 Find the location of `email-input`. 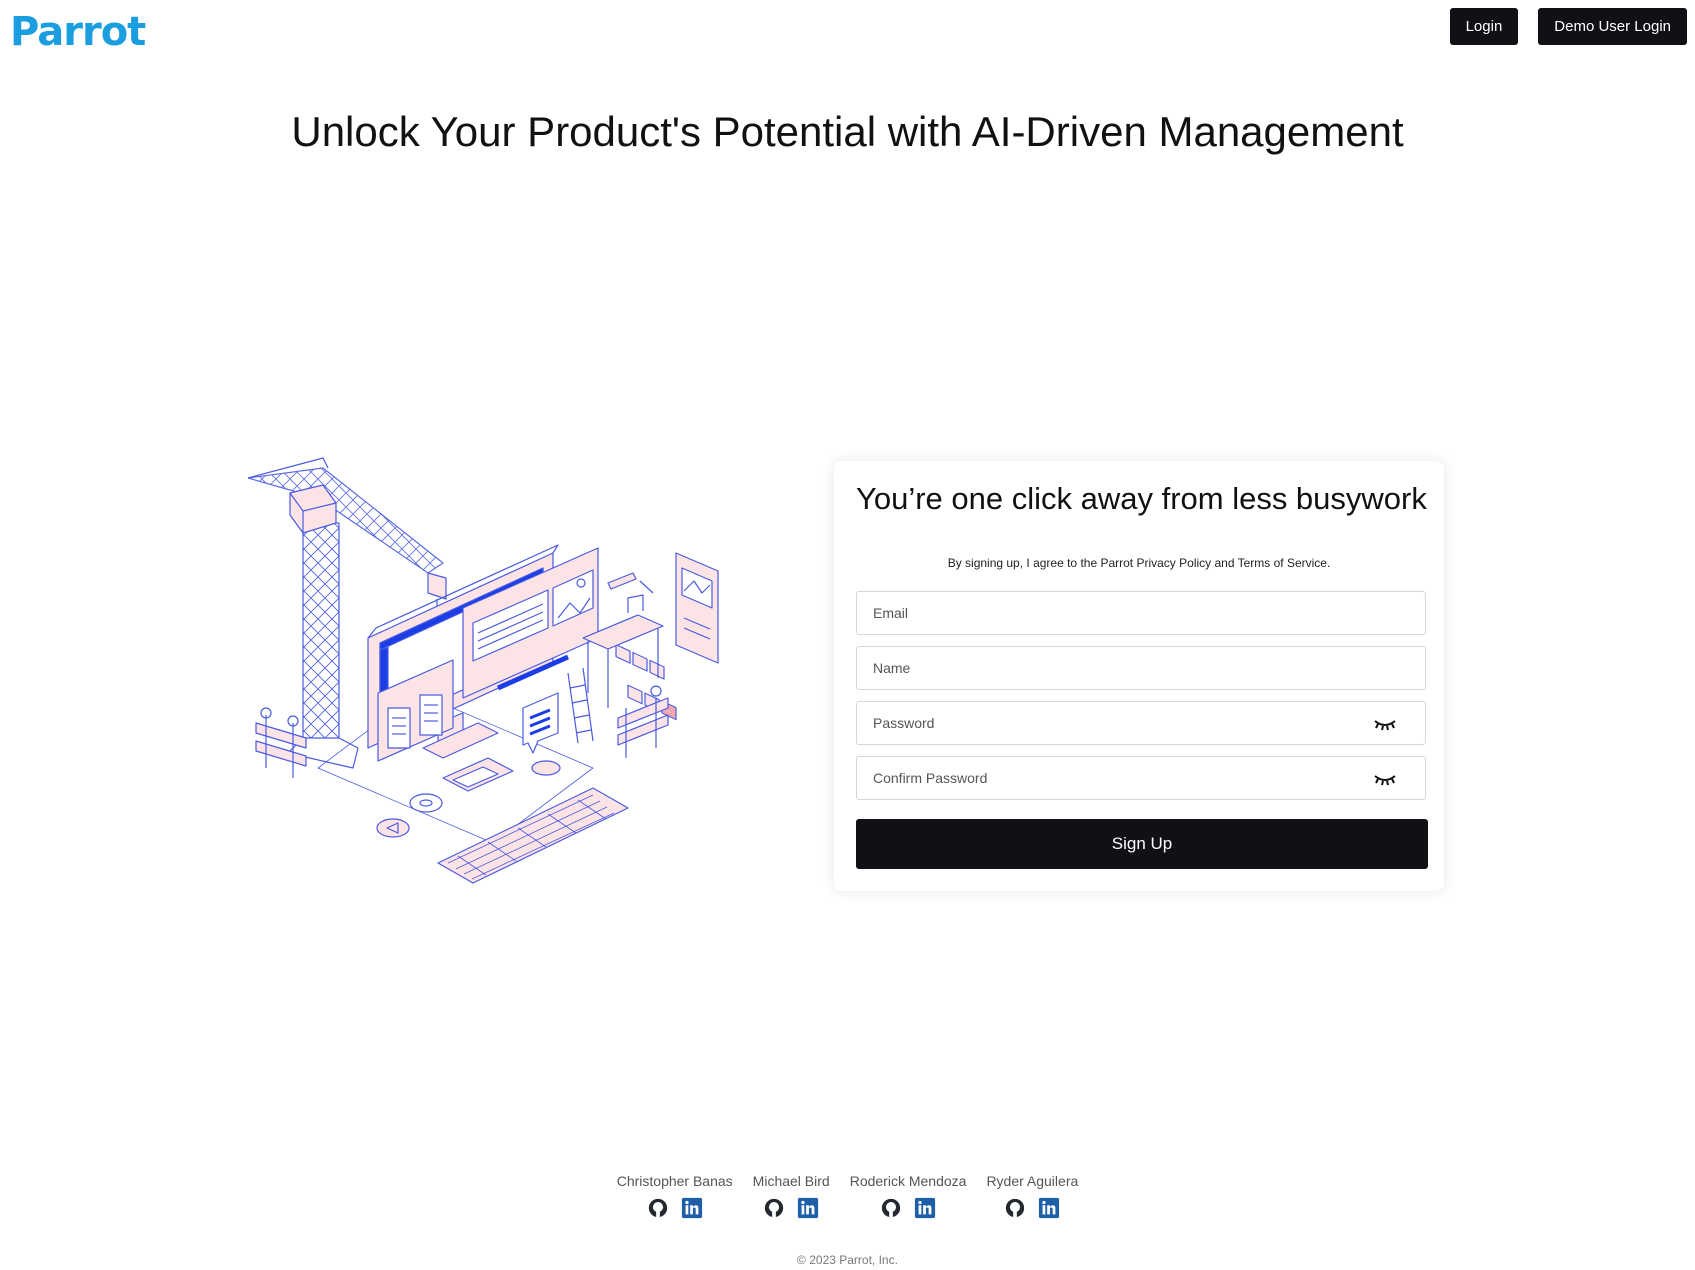

email-input is located at coordinates (1141, 613).